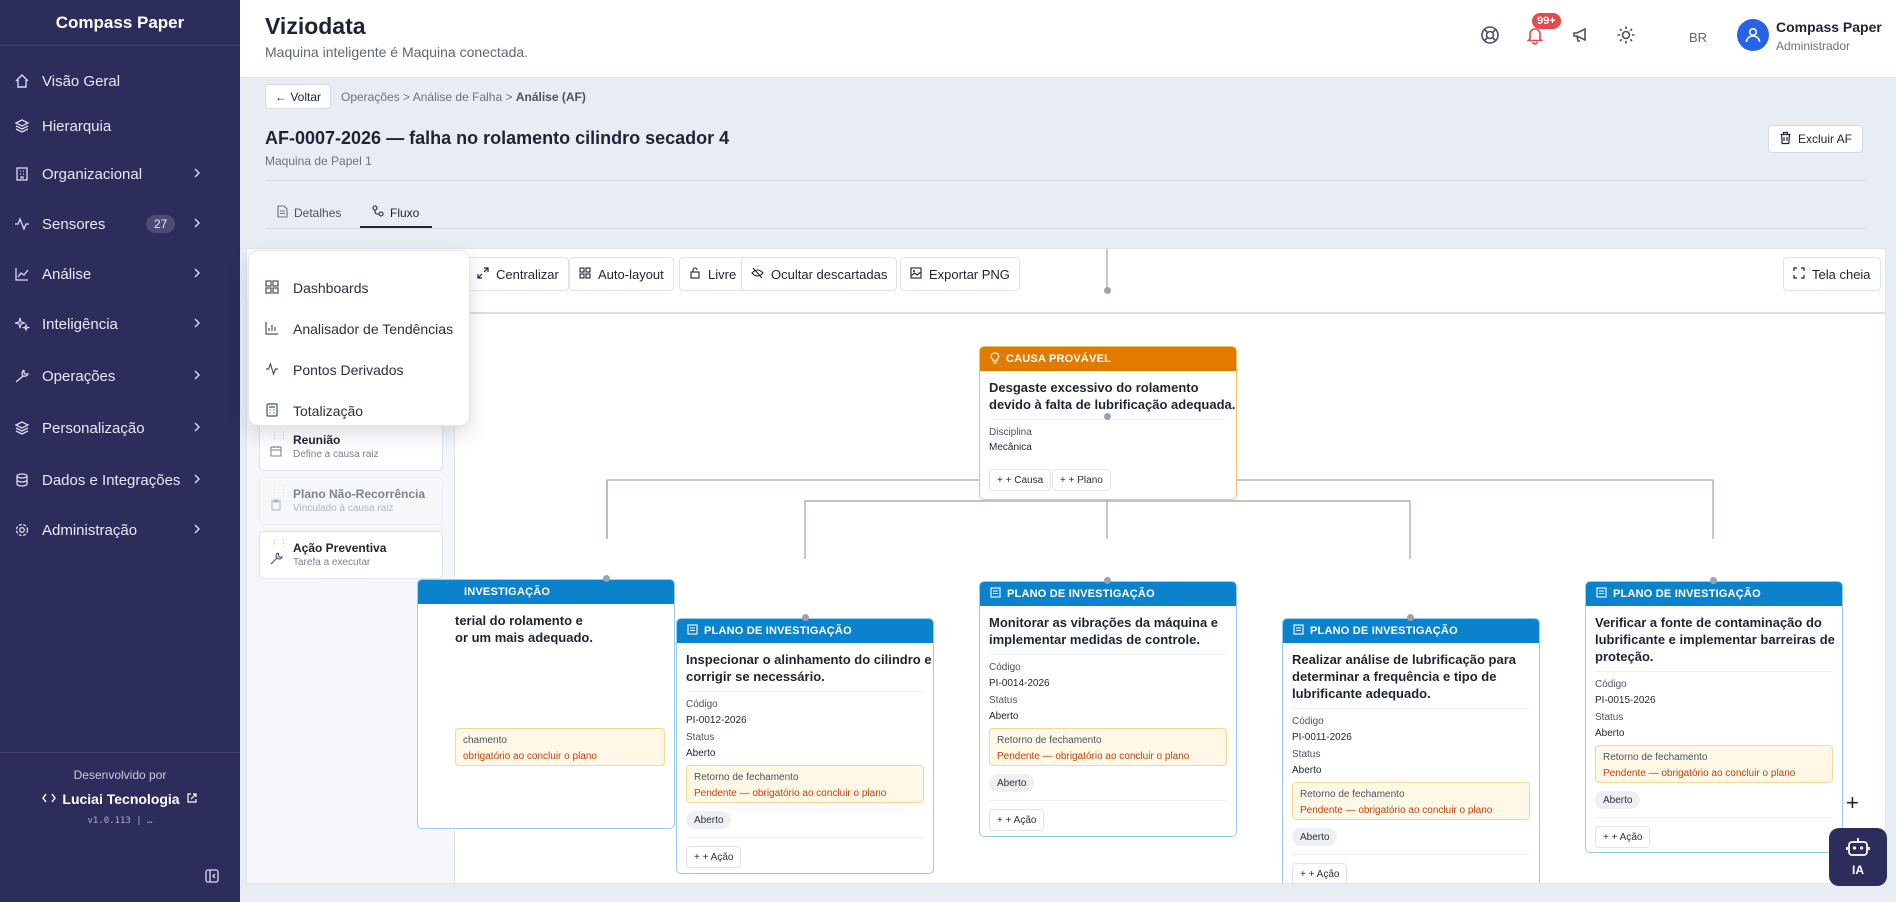 The height and width of the screenshot is (902, 1896). I want to click on megaphone-icon, so click(1581, 35).